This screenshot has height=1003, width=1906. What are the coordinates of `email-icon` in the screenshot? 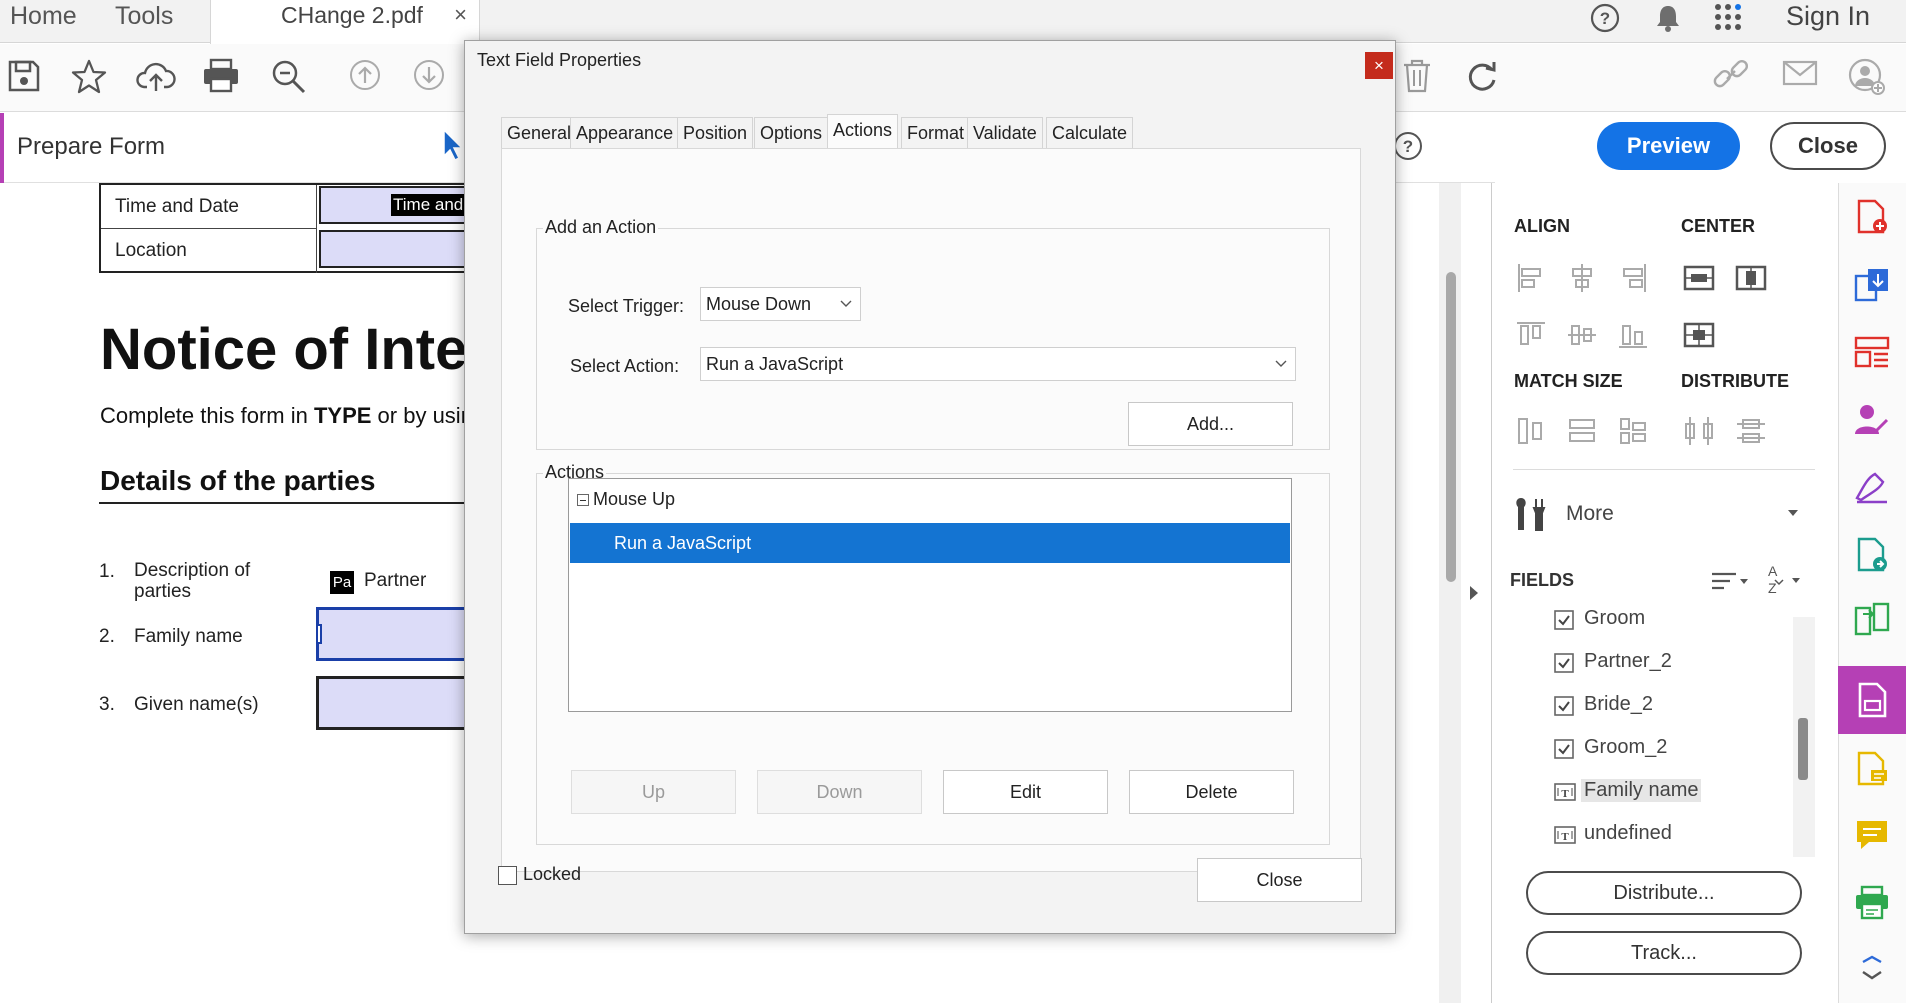 It's located at (1802, 78).